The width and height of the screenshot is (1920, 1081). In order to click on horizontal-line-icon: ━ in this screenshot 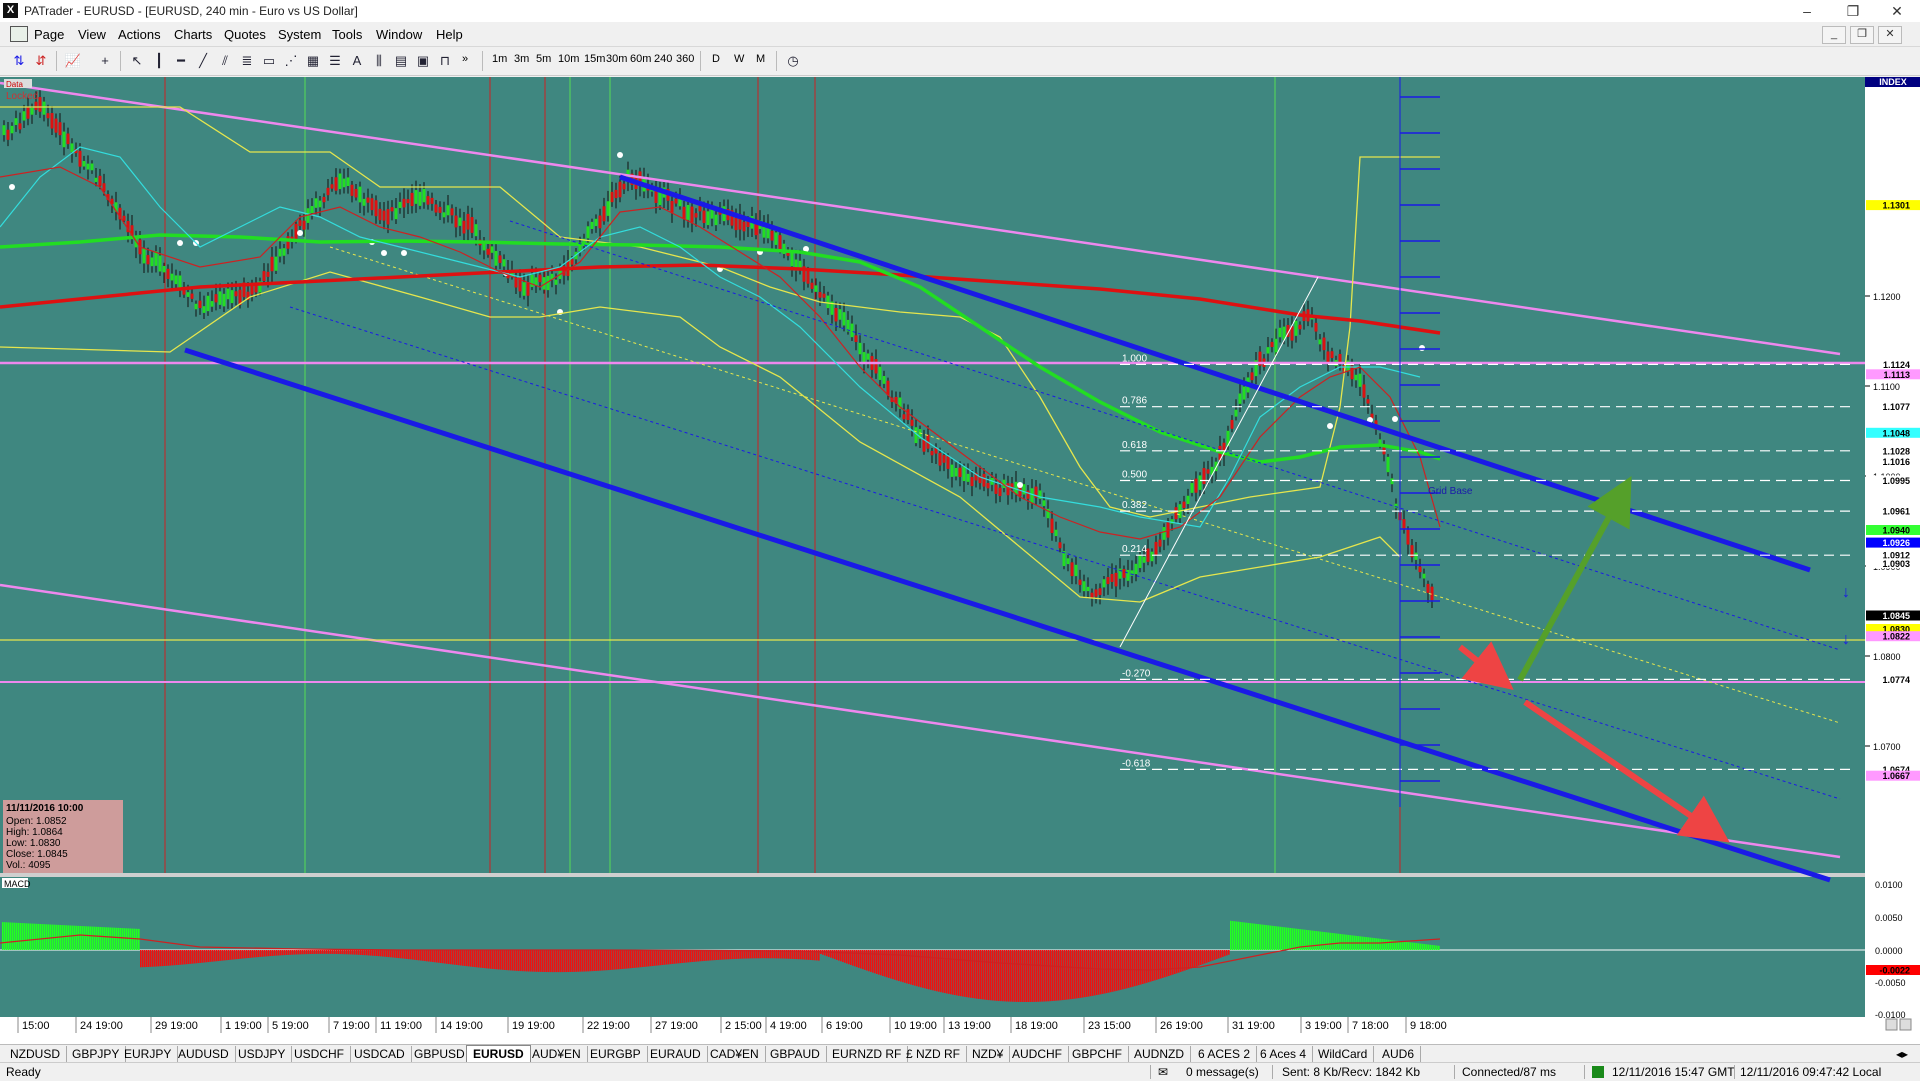, I will do `click(181, 61)`.